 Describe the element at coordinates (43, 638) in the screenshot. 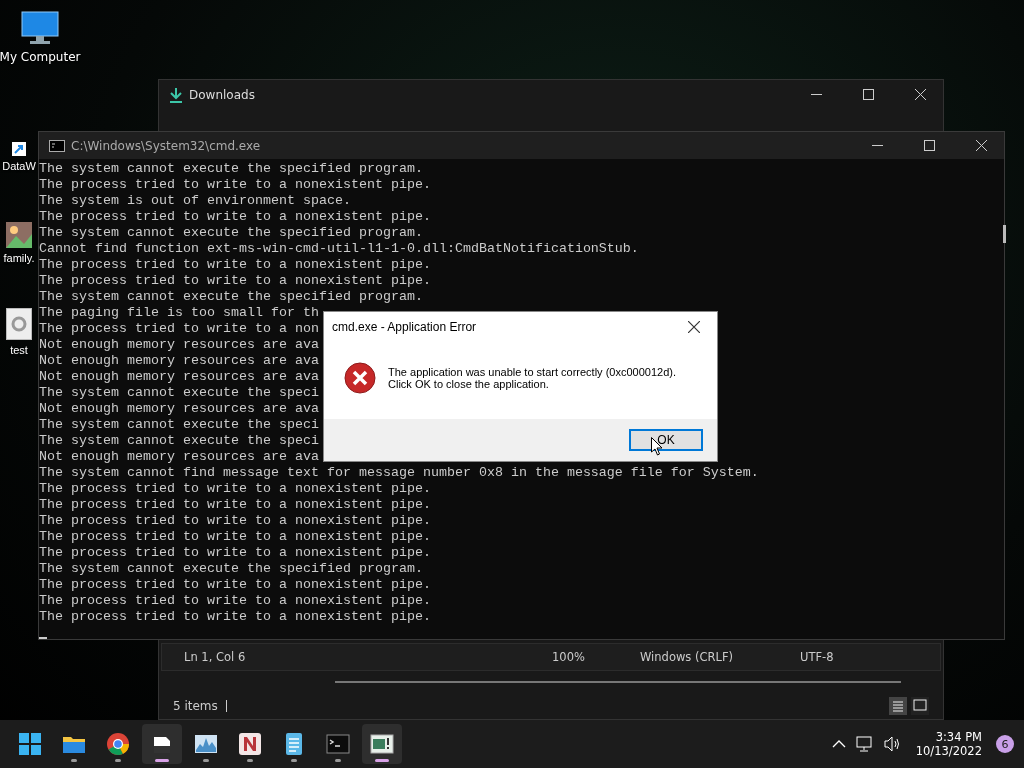

I see `text-cursor` at that location.